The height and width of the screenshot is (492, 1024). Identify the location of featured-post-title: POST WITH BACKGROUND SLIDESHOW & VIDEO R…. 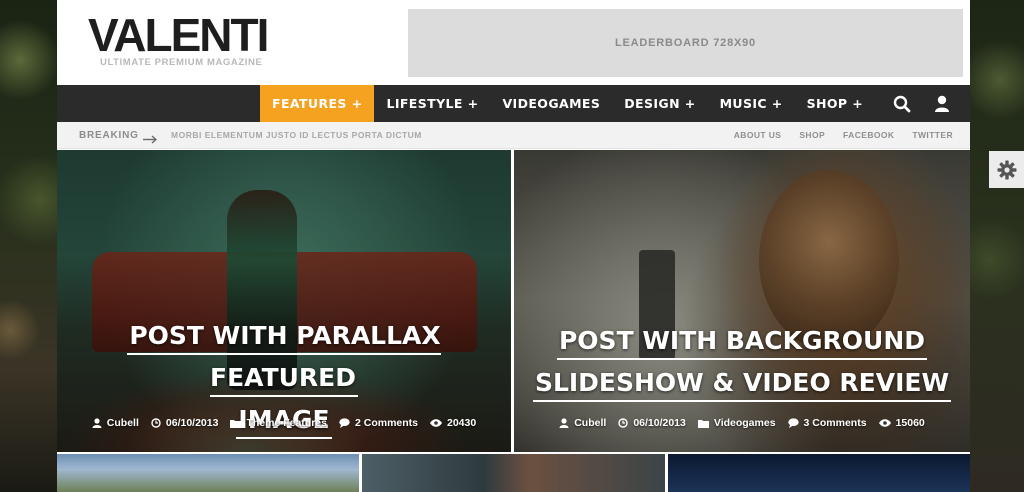
(742, 362).